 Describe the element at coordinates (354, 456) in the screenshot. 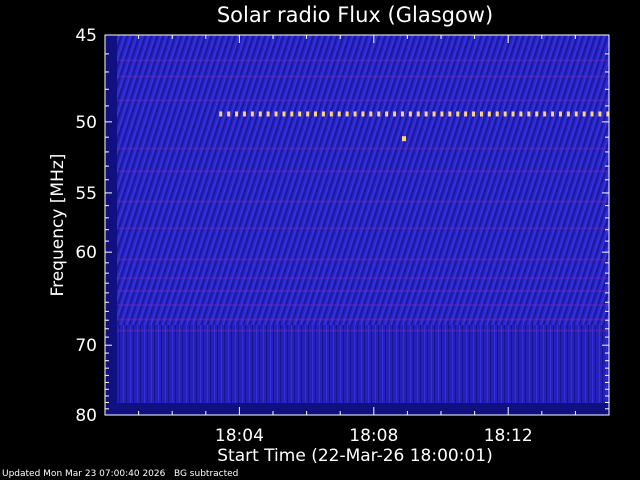

I see `x-axis-label: Start Time (22-Mar-26 18:00:01)` at that location.